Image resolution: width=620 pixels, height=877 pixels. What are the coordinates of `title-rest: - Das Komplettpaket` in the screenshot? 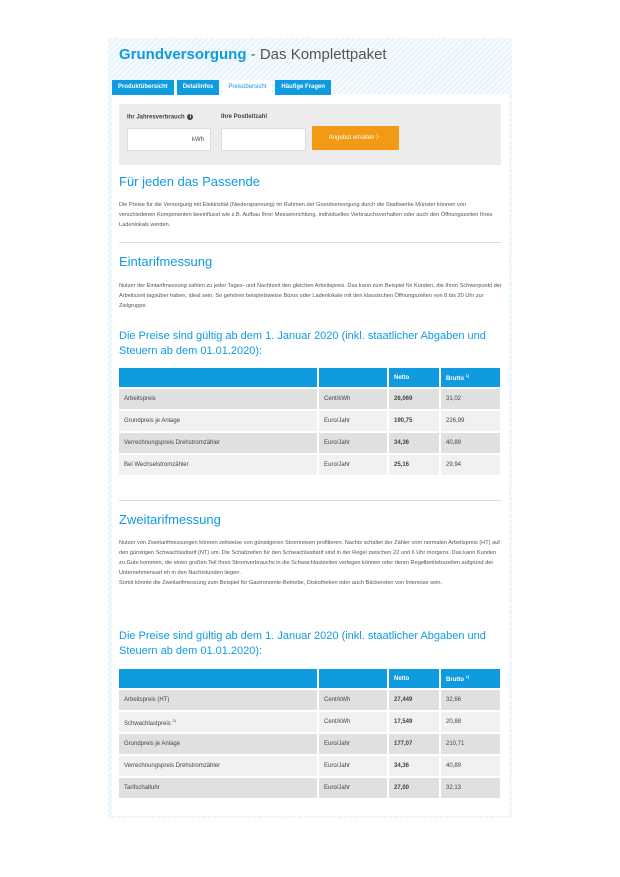 It's located at (316, 54).